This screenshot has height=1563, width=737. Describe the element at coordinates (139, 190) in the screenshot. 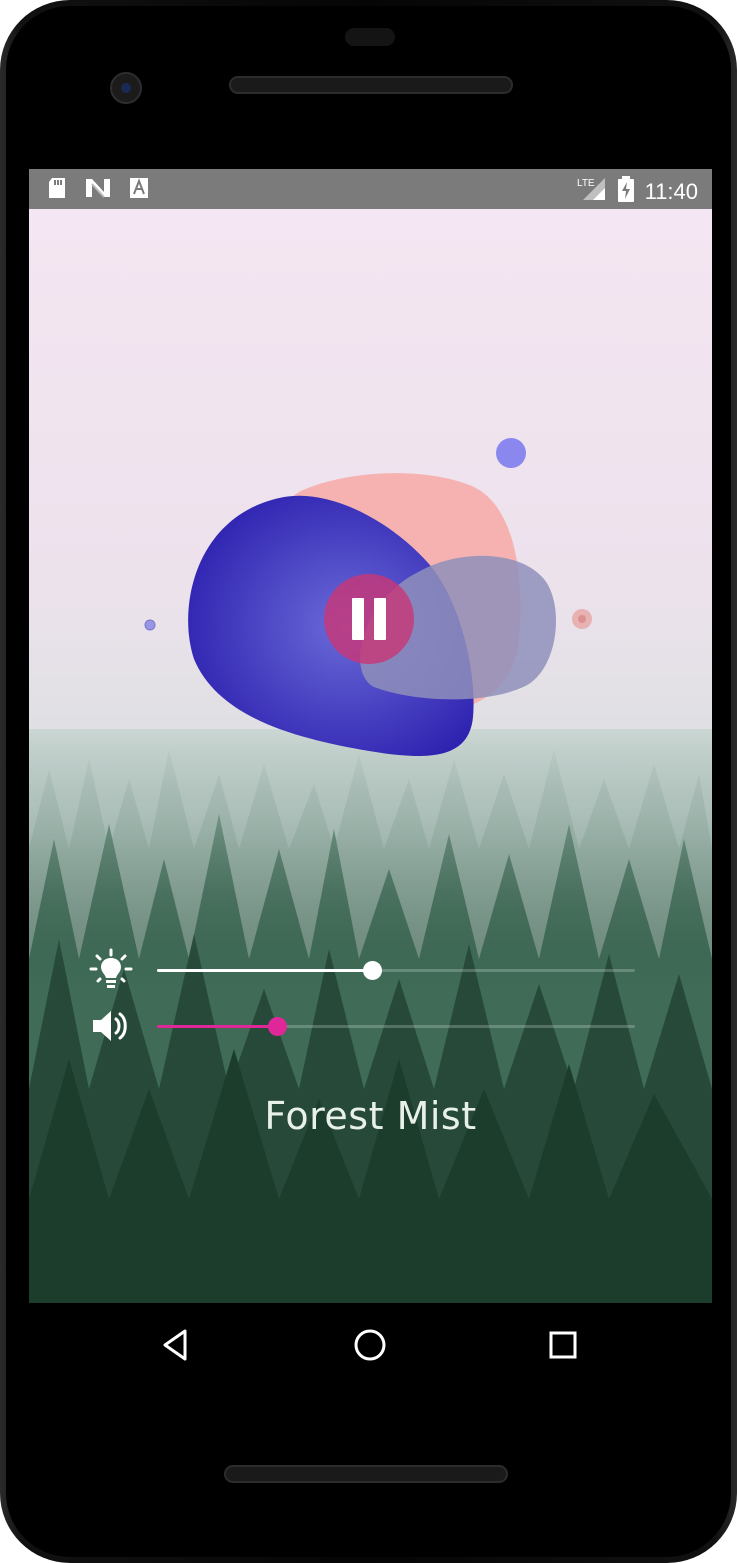

I see `text-icon` at that location.